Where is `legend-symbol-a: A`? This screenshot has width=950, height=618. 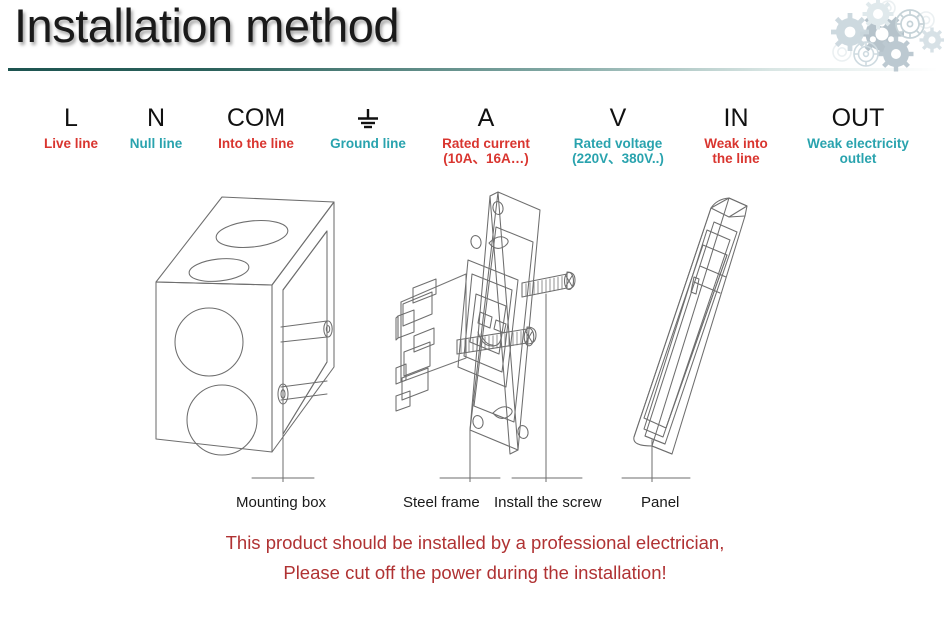
legend-symbol-a: A is located at coordinates (486, 118).